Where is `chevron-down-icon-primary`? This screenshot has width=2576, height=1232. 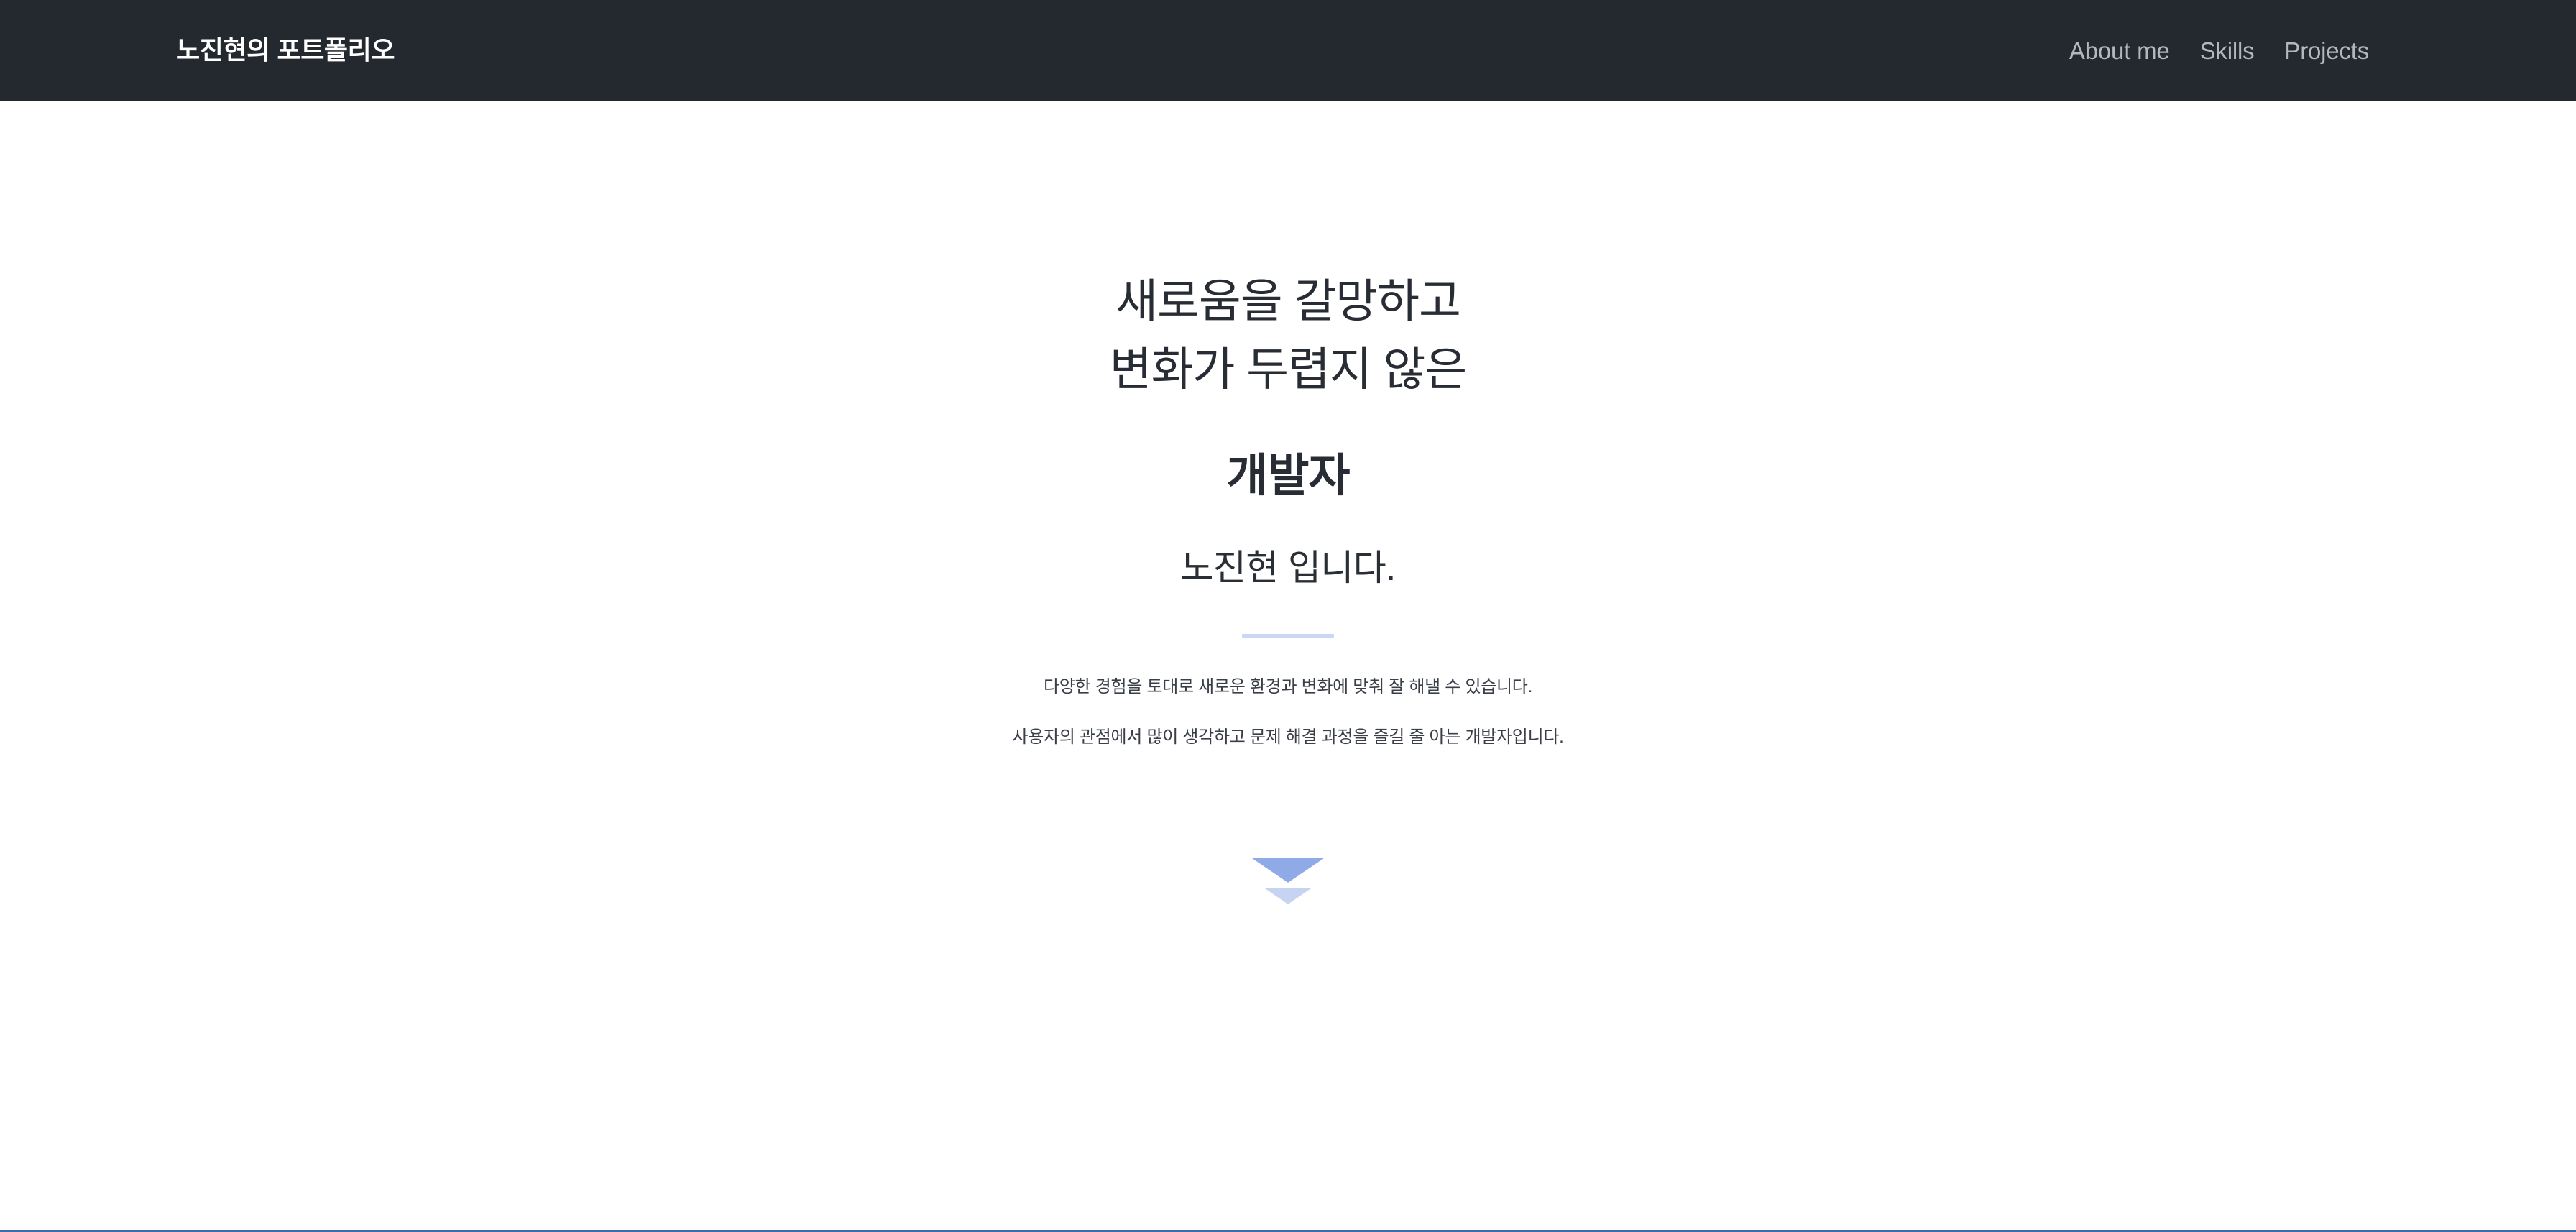
chevron-down-icon-primary is located at coordinates (1288, 870).